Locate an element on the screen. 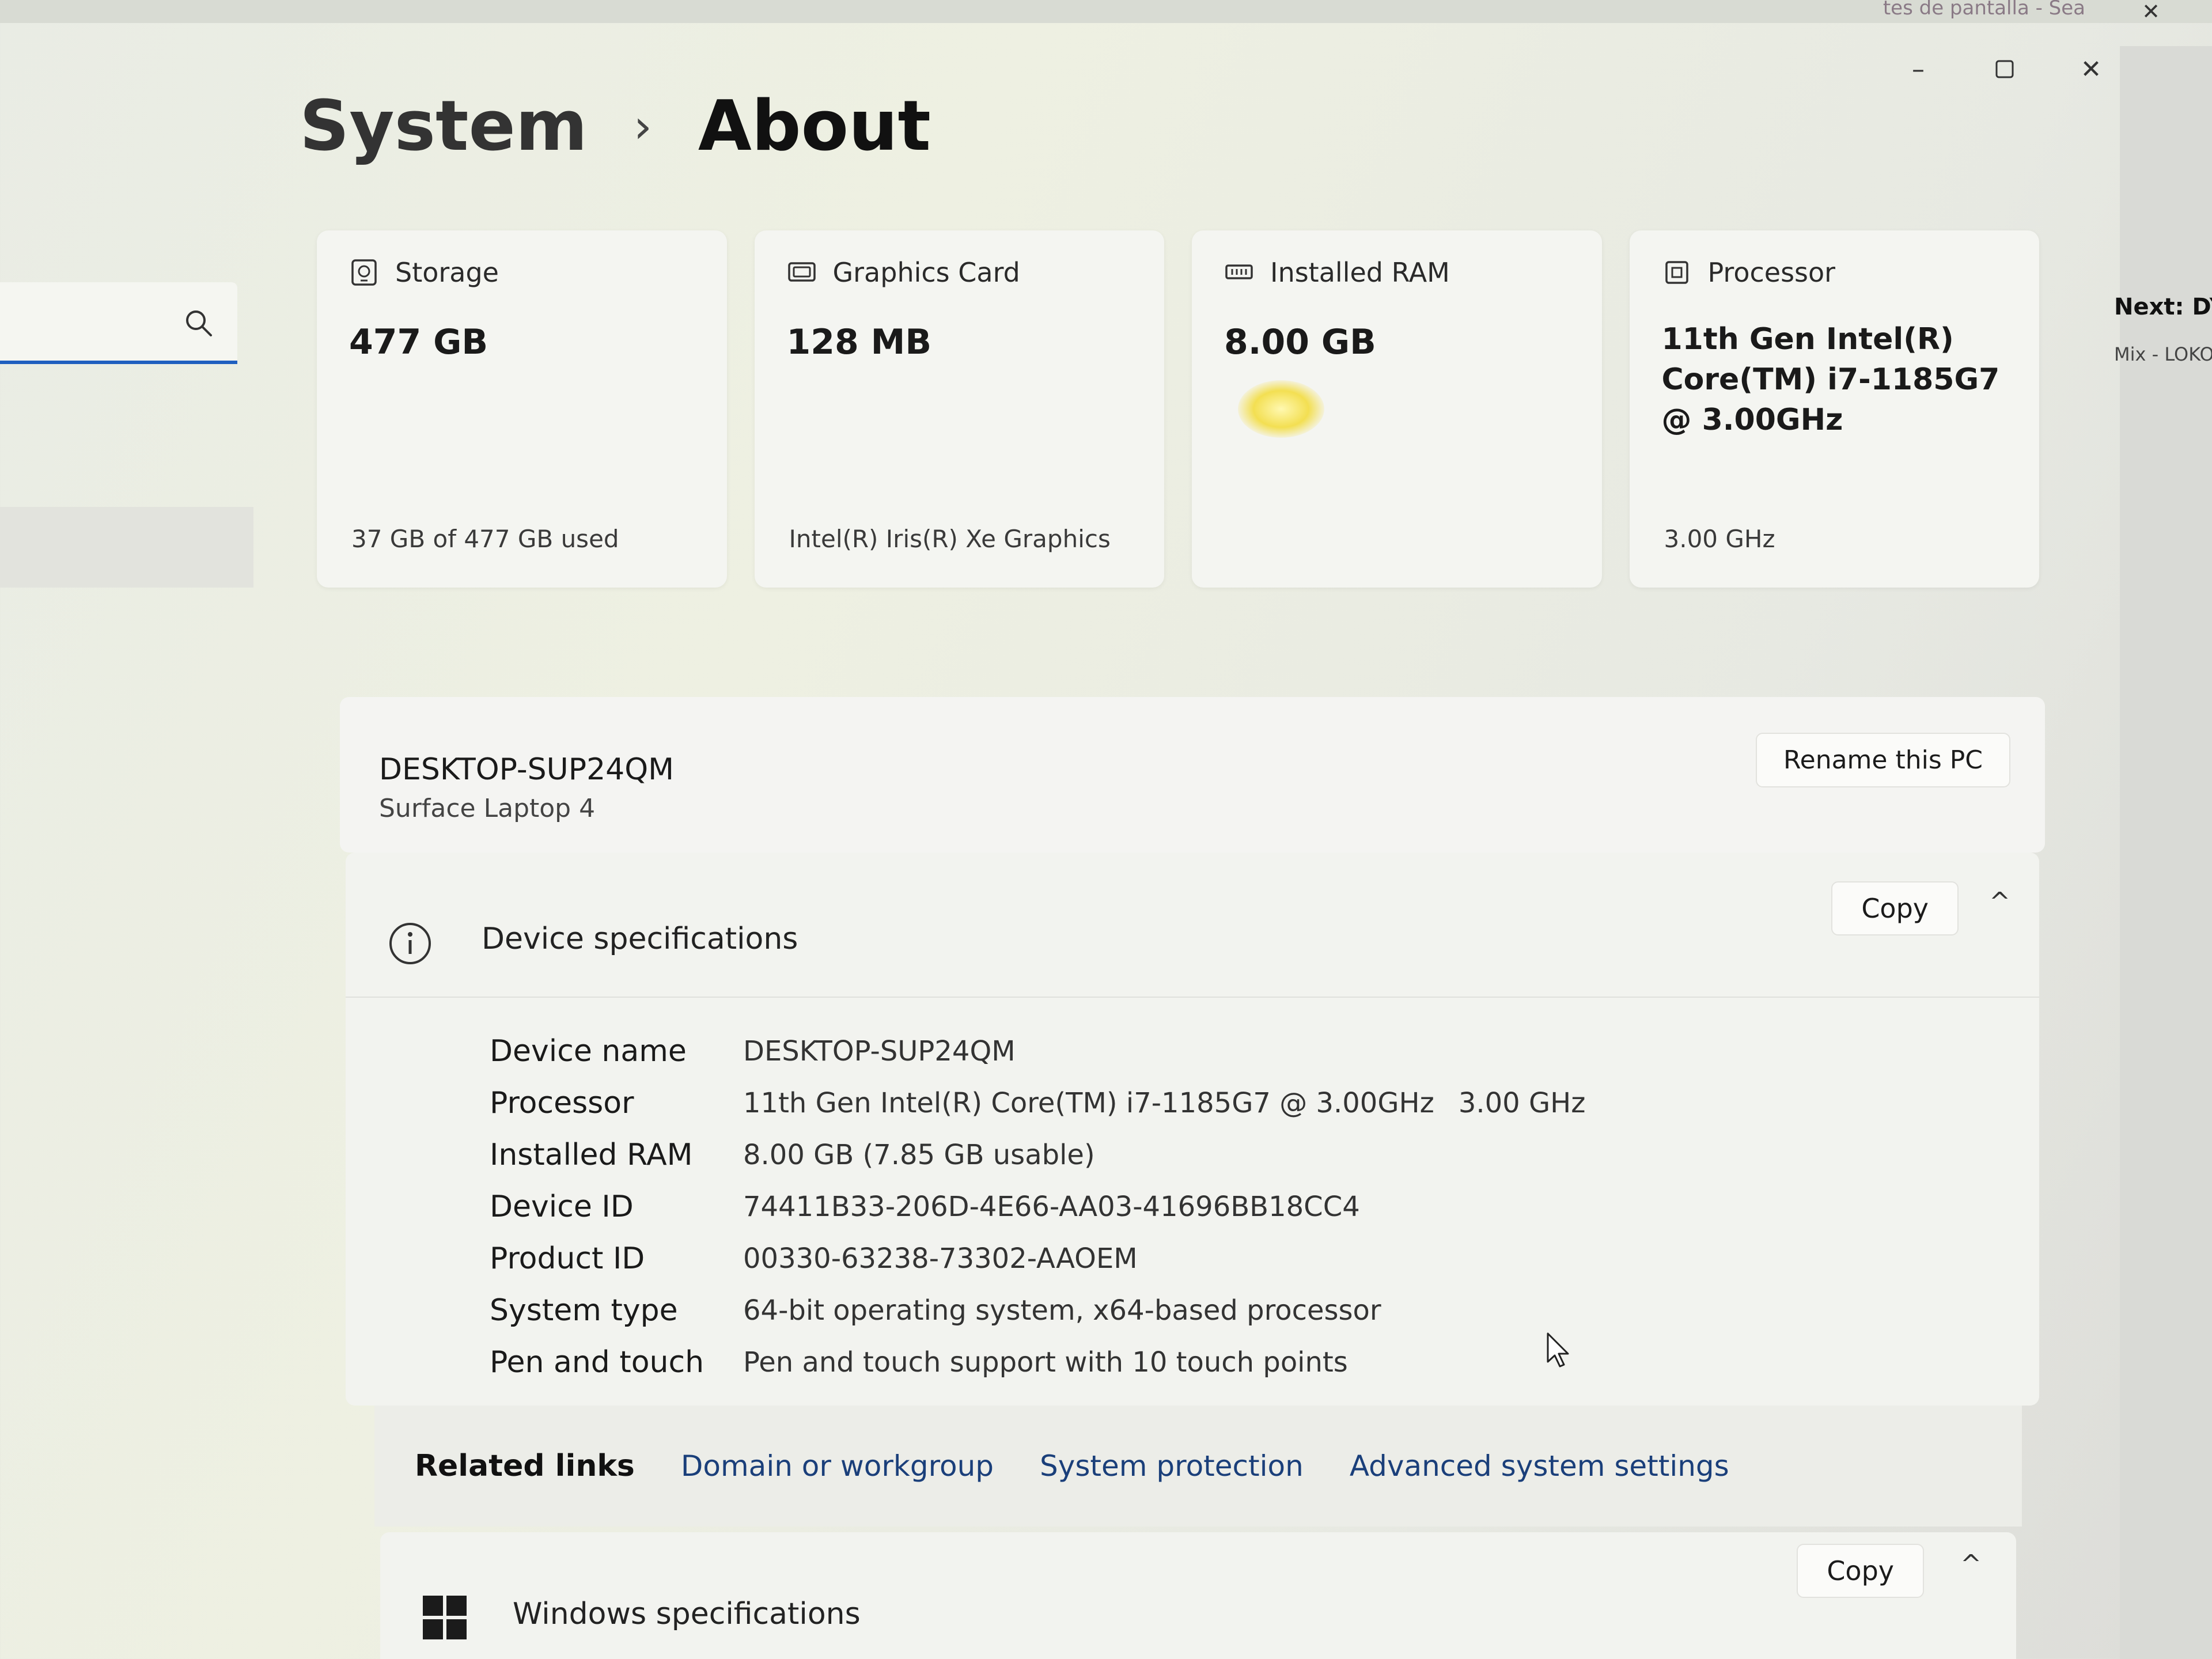 The width and height of the screenshot is (2212, 1659). spec-label: Pen and touch is located at coordinates (597, 1362).